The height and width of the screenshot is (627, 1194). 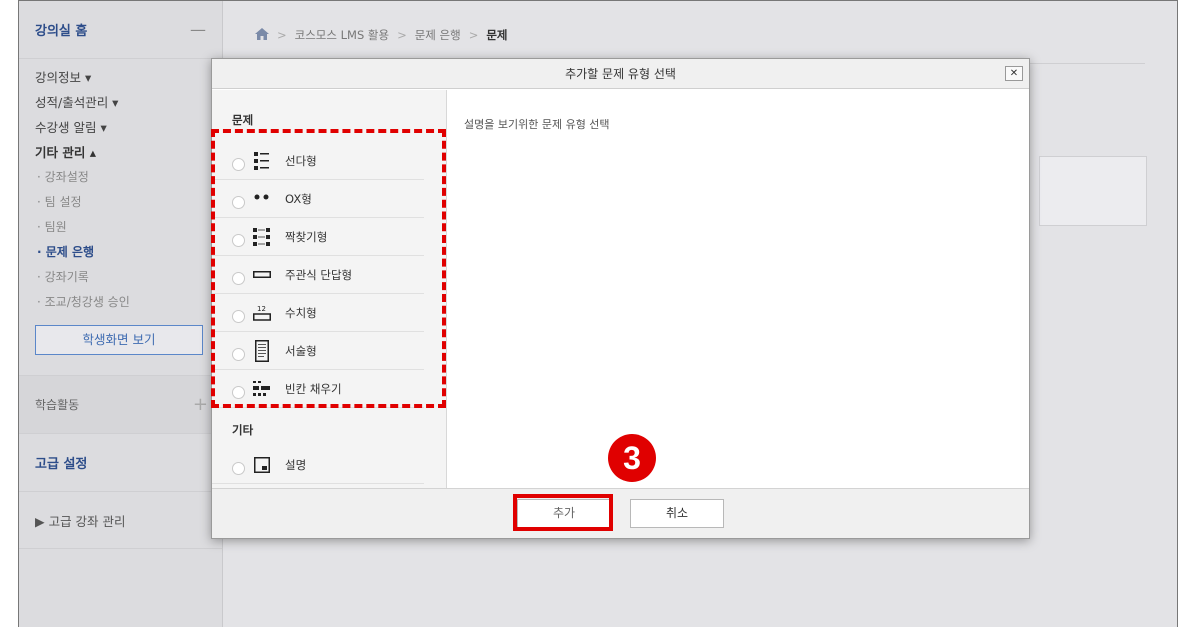 I want to click on option-label: 설명, so click(x=296, y=464).